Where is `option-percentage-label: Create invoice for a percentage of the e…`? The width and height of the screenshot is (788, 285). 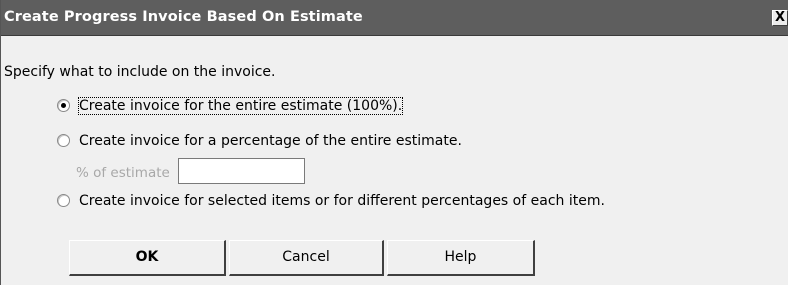 option-percentage-label: Create invoice for a percentage of the e… is located at coordinates (270, 141).